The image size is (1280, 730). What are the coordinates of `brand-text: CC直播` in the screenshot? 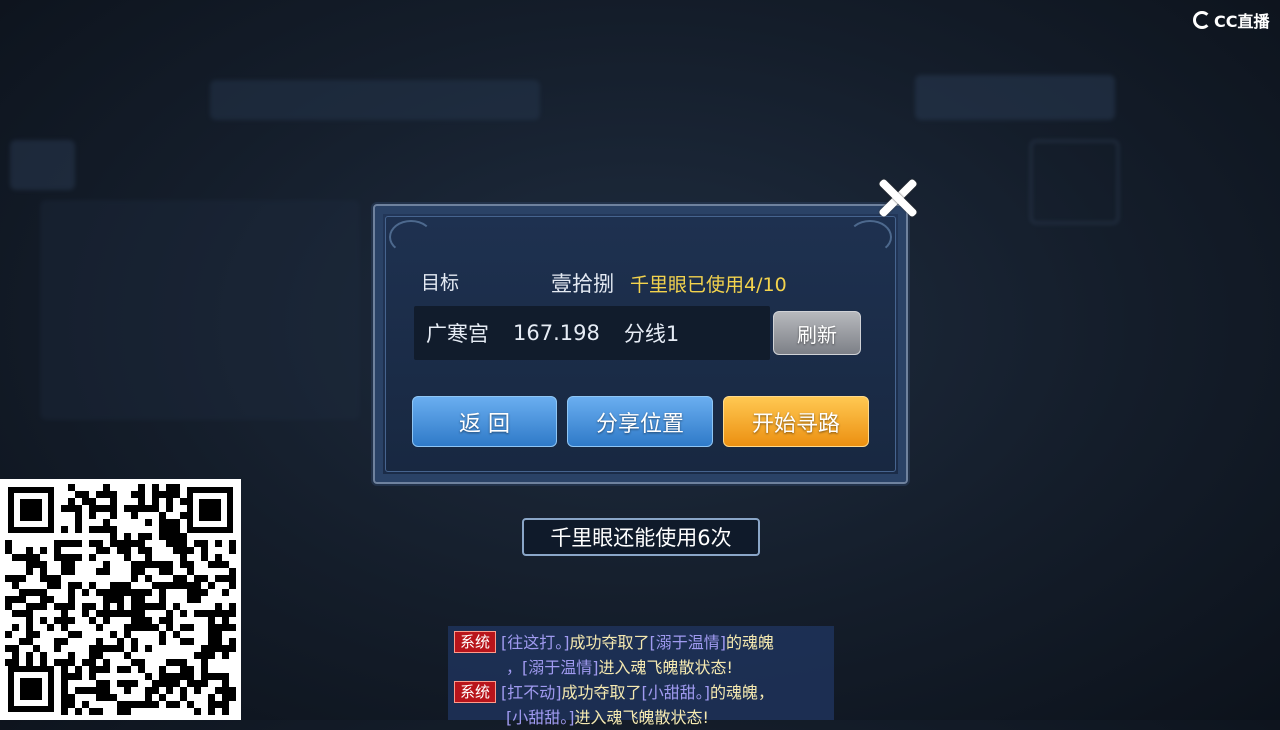 It's located at (1242, 21).